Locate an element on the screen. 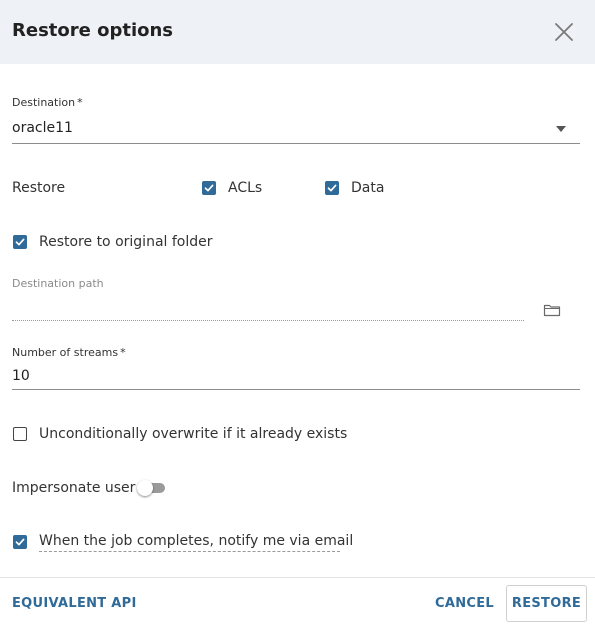 The image size is (595, 630). folder-icon is located at coordinates (552, 310).